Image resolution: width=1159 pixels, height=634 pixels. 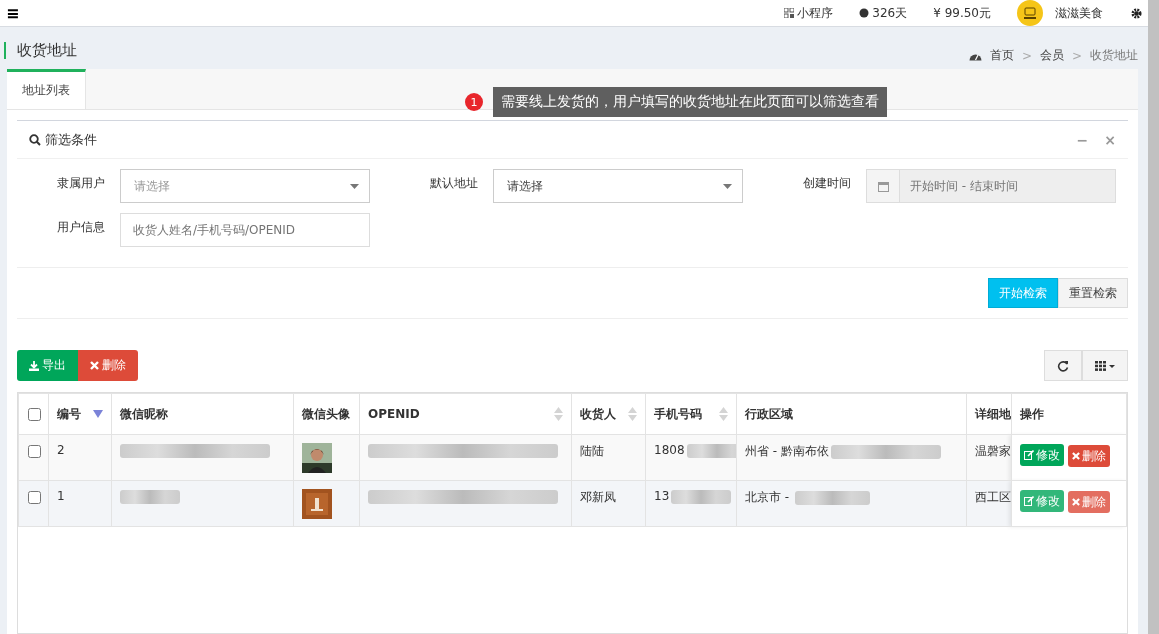 I want to click on search-icon, so click(x=35, y=139).